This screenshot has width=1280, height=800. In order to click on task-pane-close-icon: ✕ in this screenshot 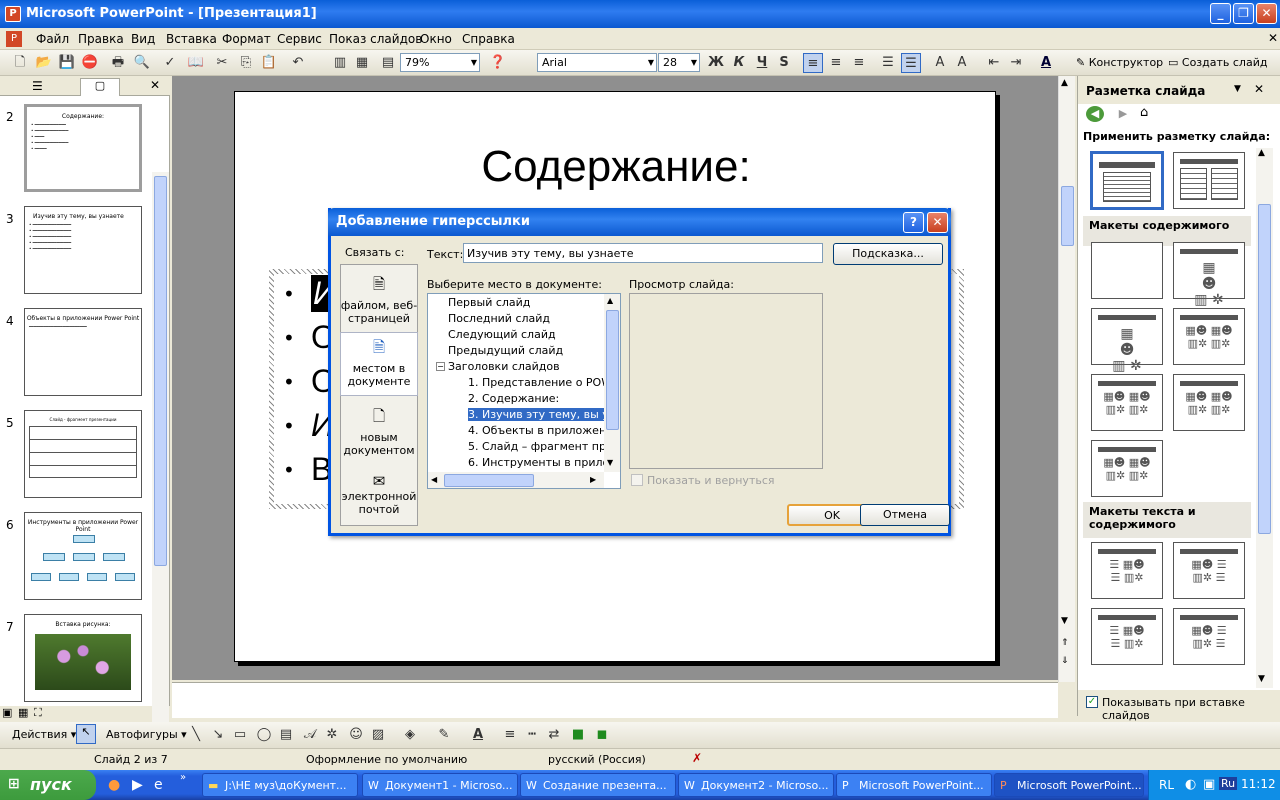, I will do `click(1259, 89)`.